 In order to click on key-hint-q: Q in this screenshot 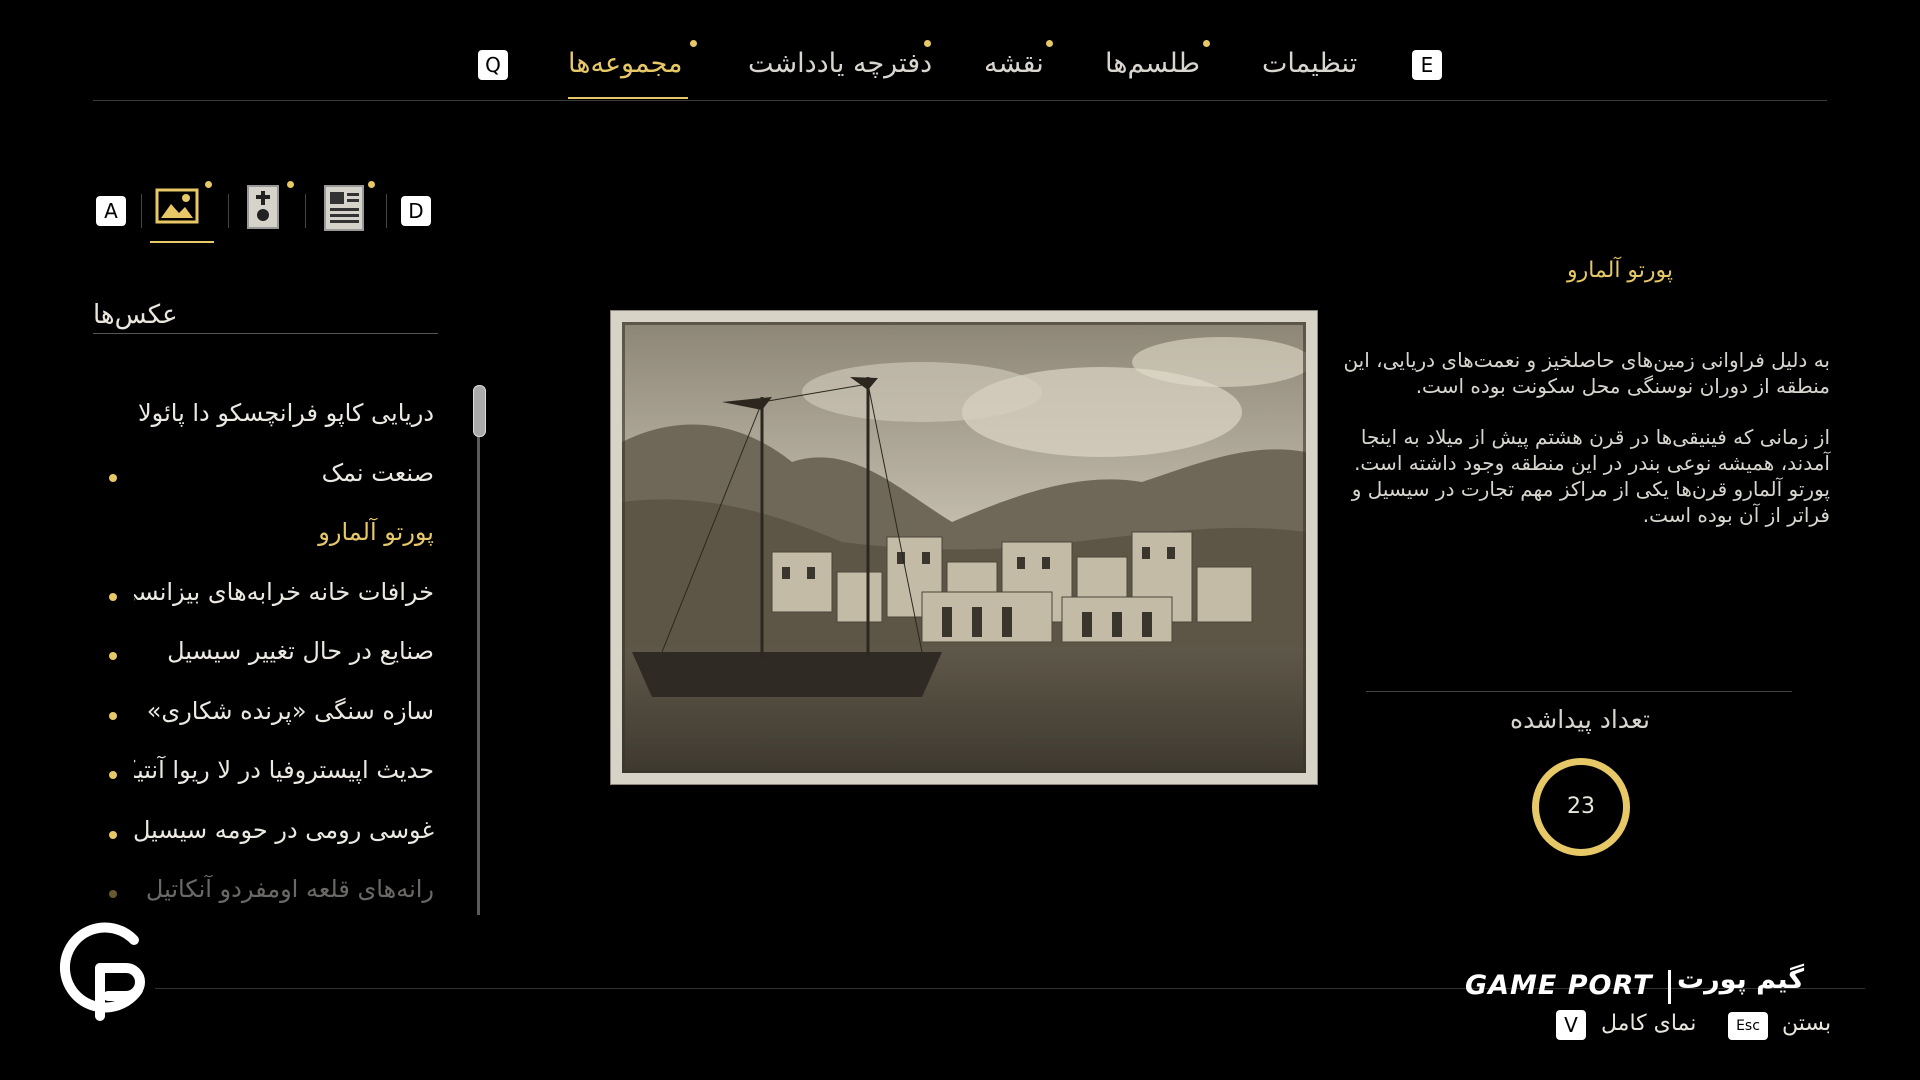, I will do `click(493, 65)`.